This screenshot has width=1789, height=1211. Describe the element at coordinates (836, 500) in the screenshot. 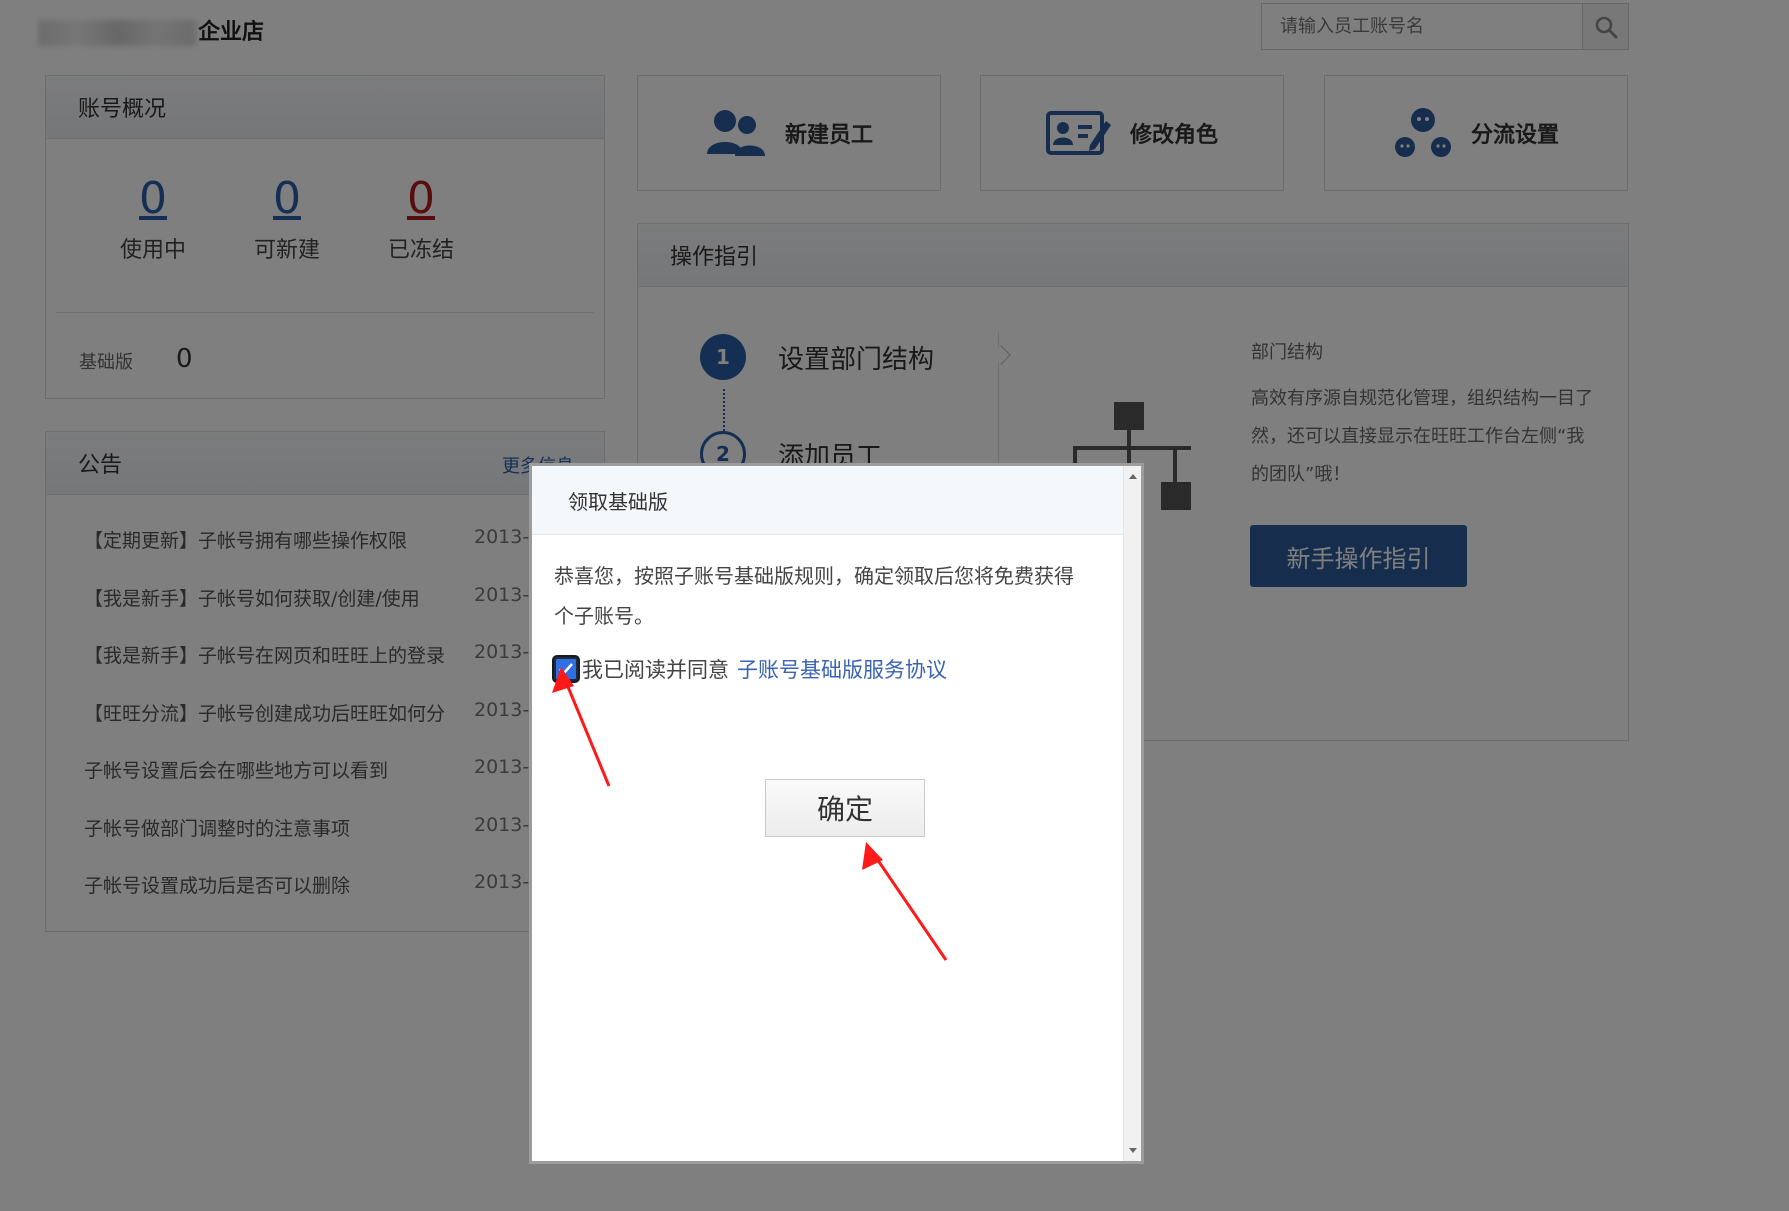

I see `dialog-title: 领取基础版` at that location.